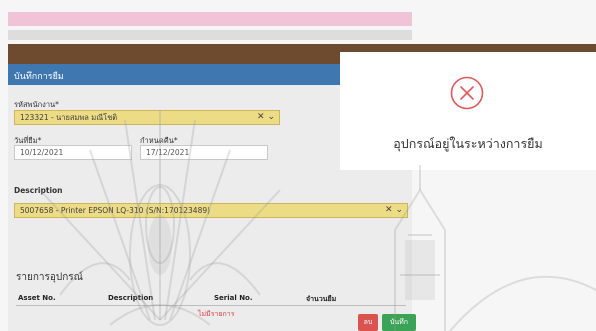  What do you see at coordinates (131, 298) in the screenshot?
I see `column-description: Description` at bounding box center [131, 298].